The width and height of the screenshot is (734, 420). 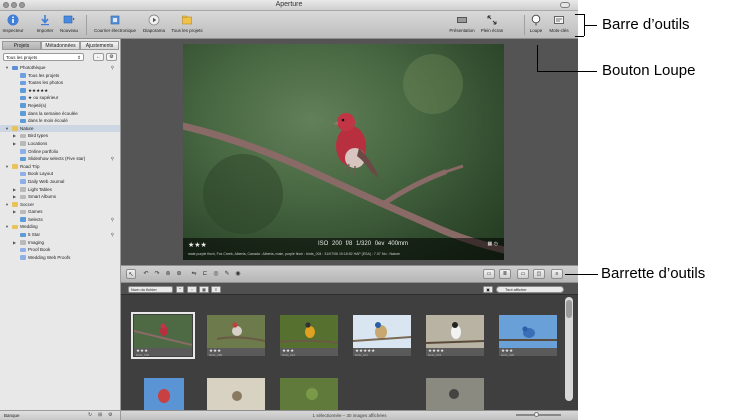 What do you see at coordinates (523, 274) in the screenshot?
I see `viewer-mode-icon: ▭` at bounding box center [523, 274].